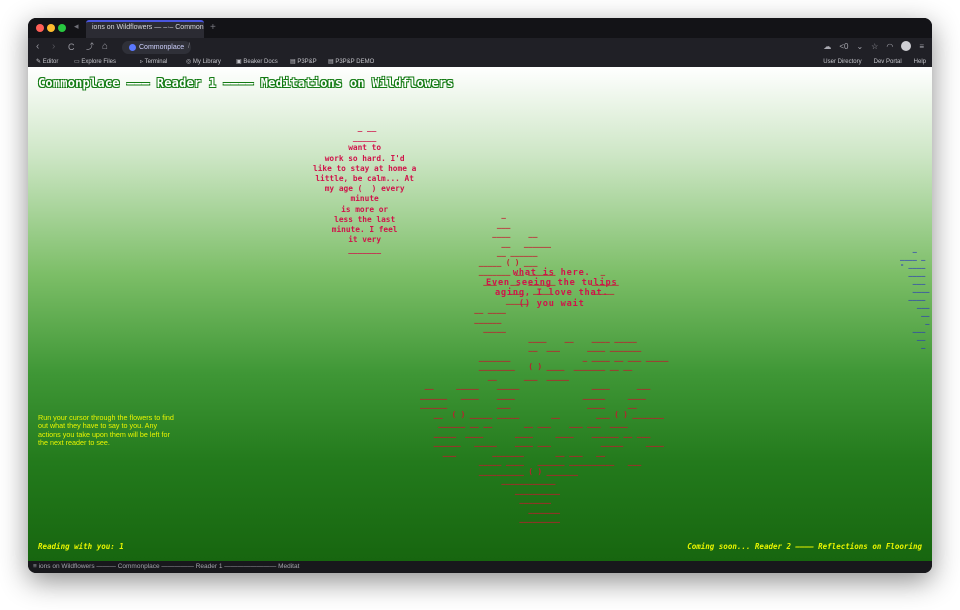 The width and height of the screenshot is (960, 610). What do you see at coordinates (480, 47) in the screenshot?
I see `navigation-bar: ‹ › C ⤴ ⌂ Commonplace / ☁ <0 ⌄ ☆ ◠ ≡` at bounding box center [480, 47].